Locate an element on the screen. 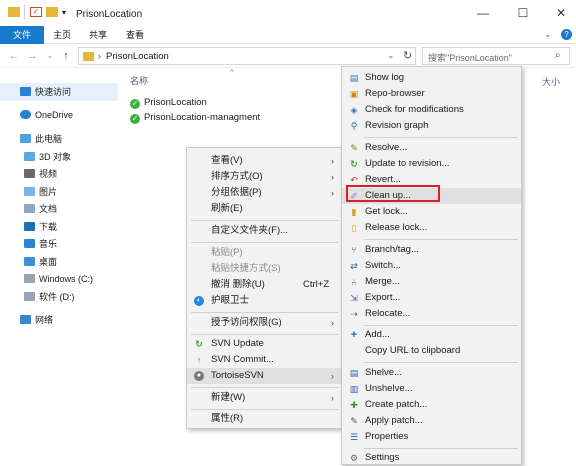 This screenshot has width=576, height=466. unlock-icon: ▯ is located at coordinates (354, 228).